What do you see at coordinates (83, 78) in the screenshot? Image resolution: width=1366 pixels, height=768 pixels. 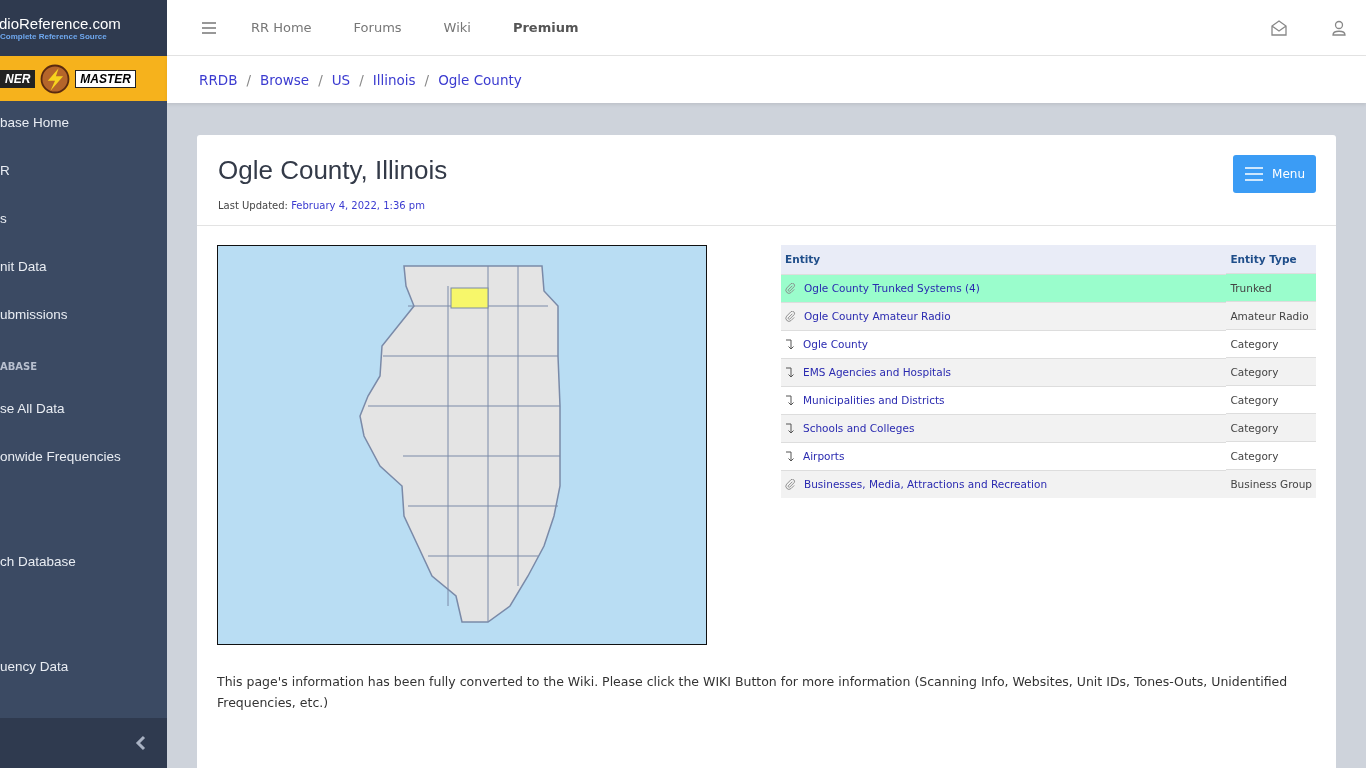 I see `ad-banner: NER MASTER` at bounding box center [83, 78].